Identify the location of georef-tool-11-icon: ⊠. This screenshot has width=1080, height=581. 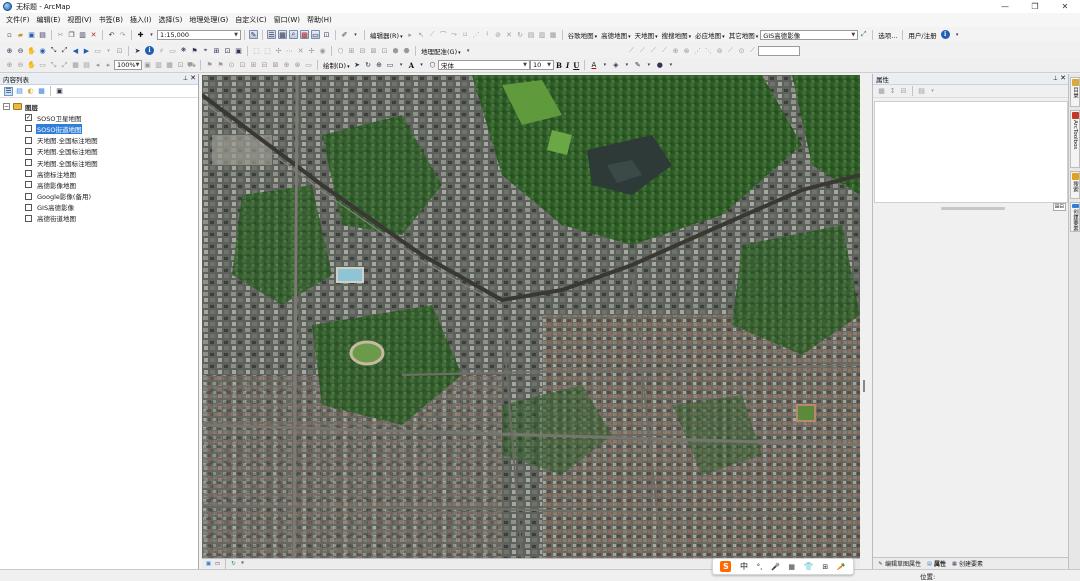
(373, 50).